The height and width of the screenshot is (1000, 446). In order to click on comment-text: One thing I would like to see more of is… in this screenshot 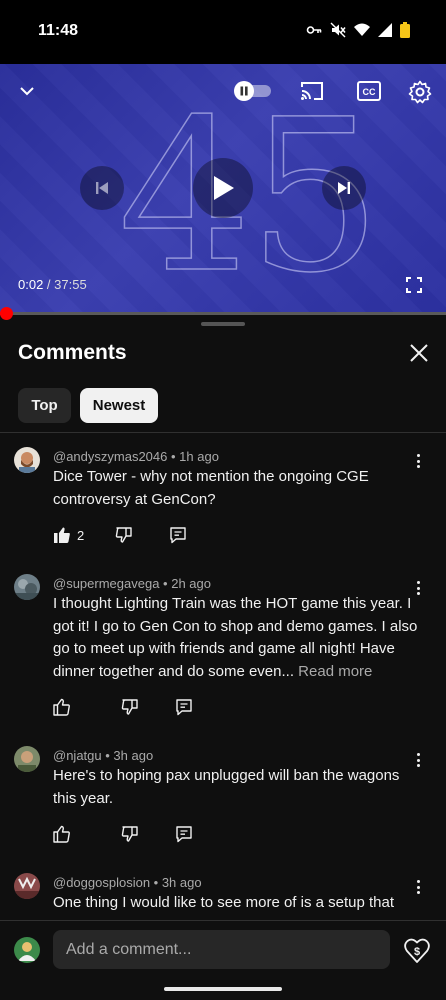, I will do `click(235, 903)`.